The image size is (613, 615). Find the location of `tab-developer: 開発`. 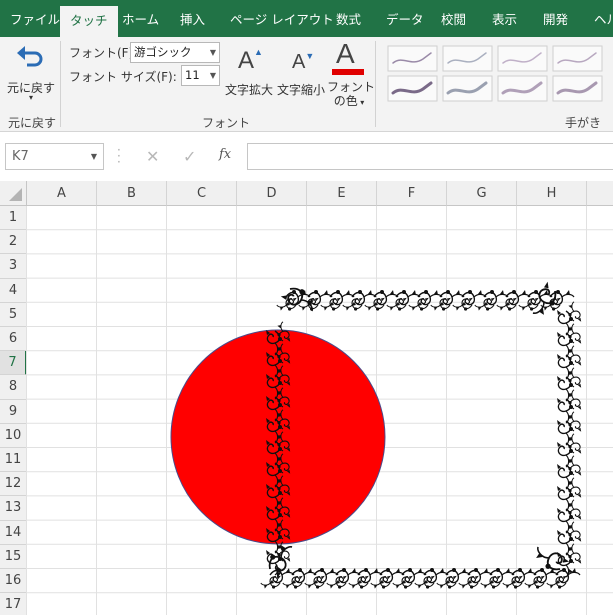

tab-developer: 開発 is located at coordinates (555, 18).